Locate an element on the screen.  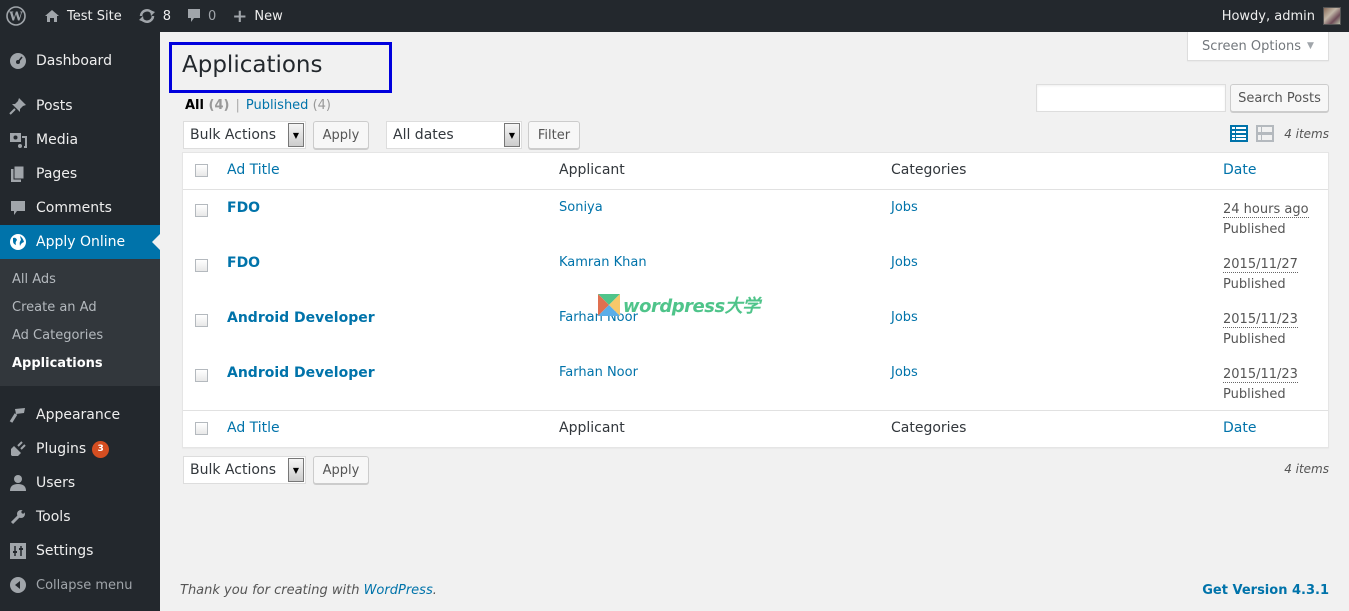
date-value: 2015/11/23 is located at coordinates (1260, 320).